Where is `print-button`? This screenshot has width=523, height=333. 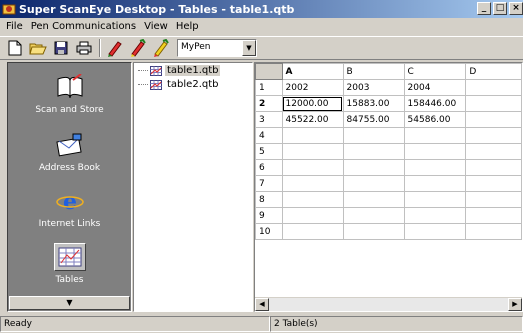
print-button is located at coordinates (84, 48).